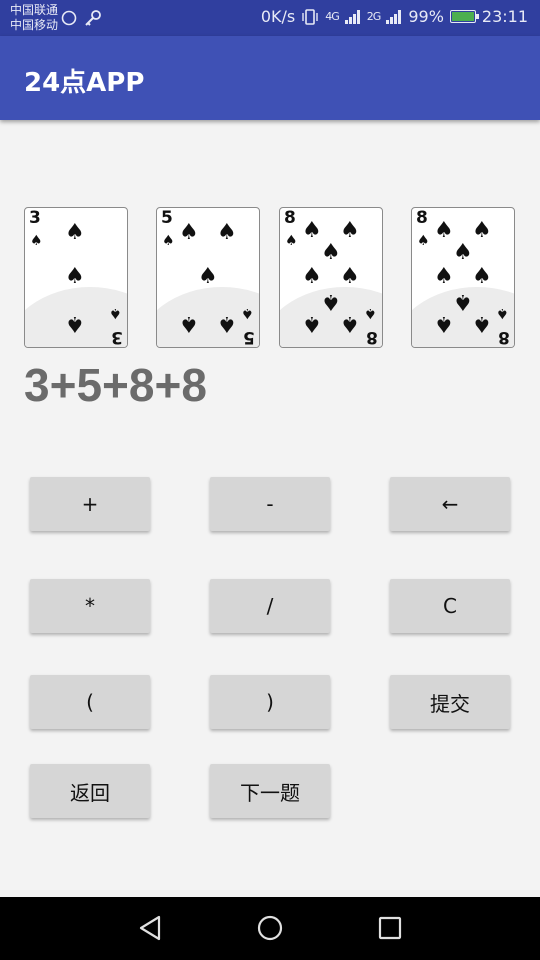 Image resolution: width=540 pixels, height=960 pixels. Describe the element at coordinates (117, 337) in the screenshot. I see `card-rank-bottom: 3` at that location.